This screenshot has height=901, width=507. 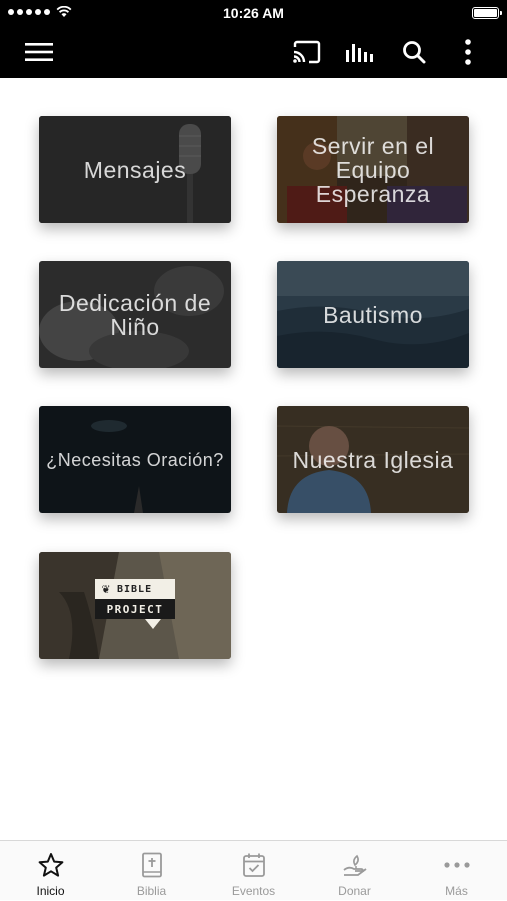 I want to click on battery-icon, so click(x=487, y=13).